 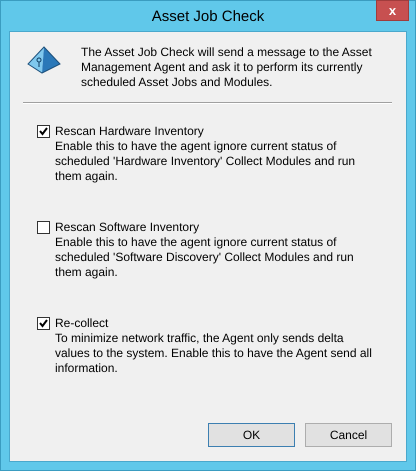 What do you see at coordinates (215, 227) in the screenshot?
I see `option-label: Rescan Software Inventory` at bounding box center [215, 227].